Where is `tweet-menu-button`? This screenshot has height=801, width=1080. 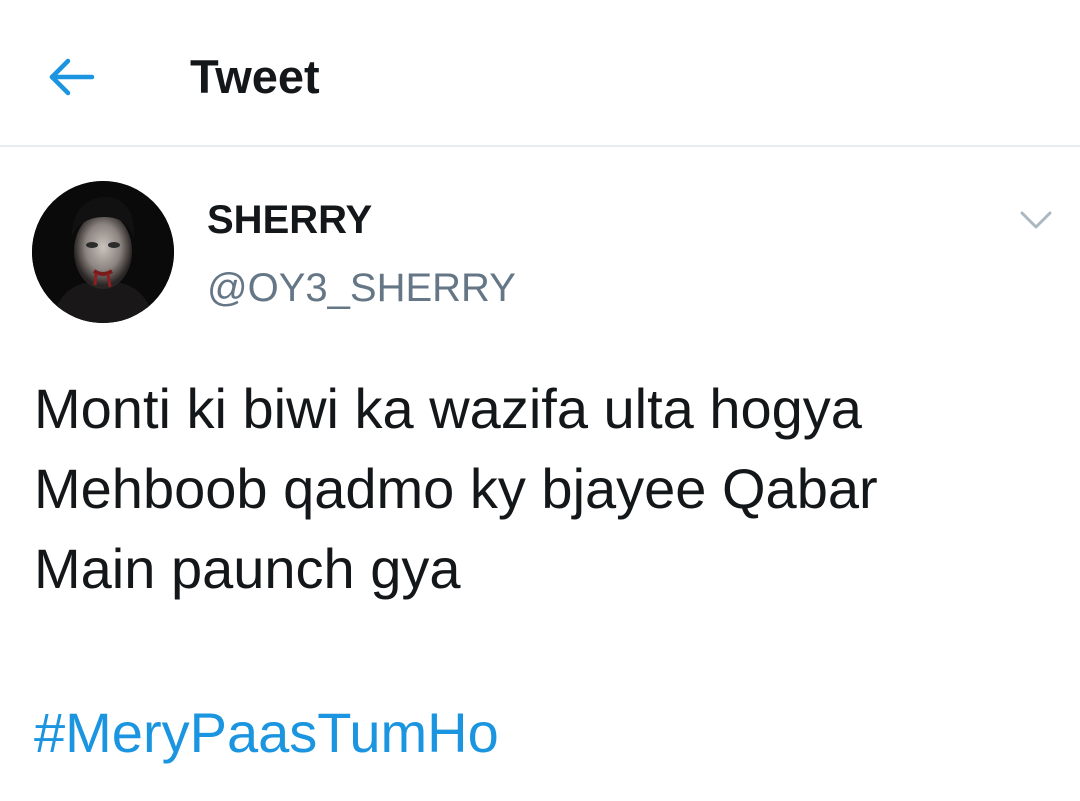 tweet-menu-button is located at coordinates (1036, 220).